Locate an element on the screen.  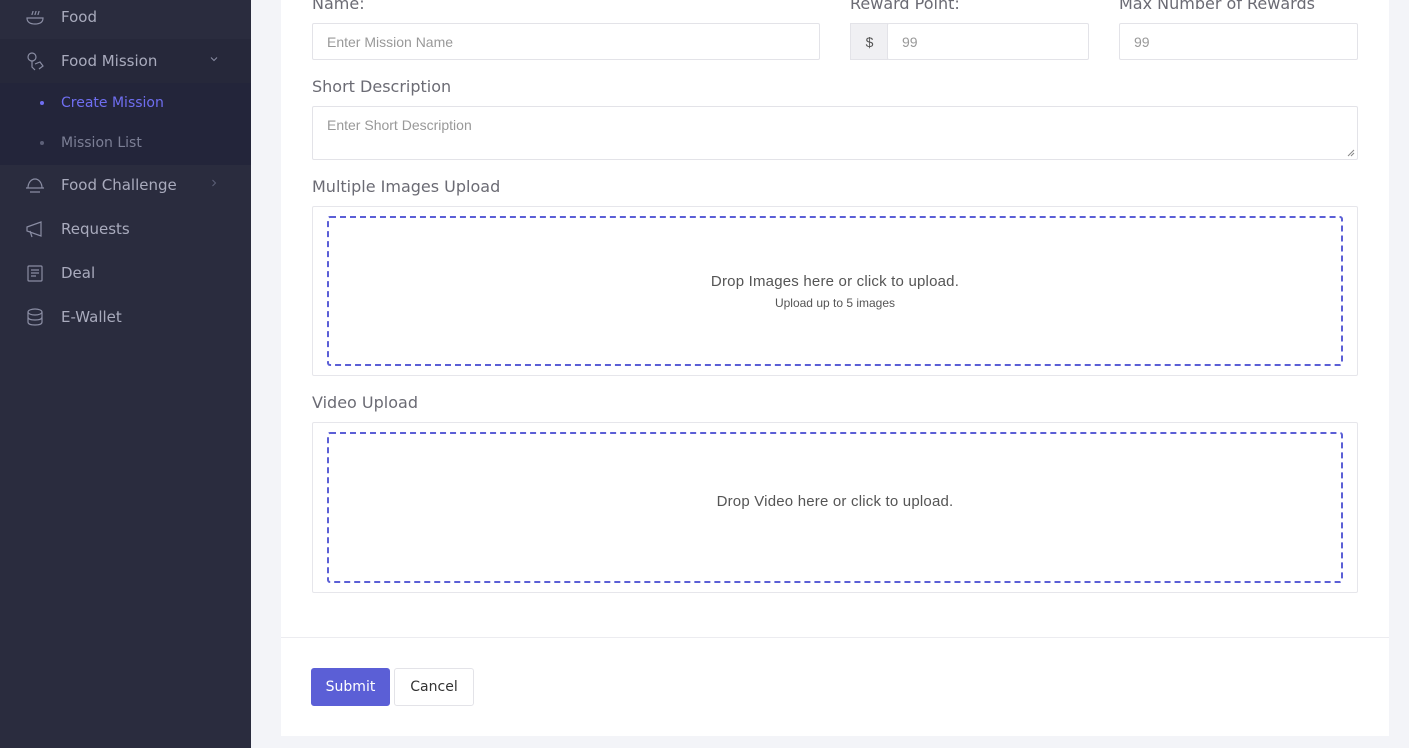
currency-prefix: $ is located at coordinates (869, 41).